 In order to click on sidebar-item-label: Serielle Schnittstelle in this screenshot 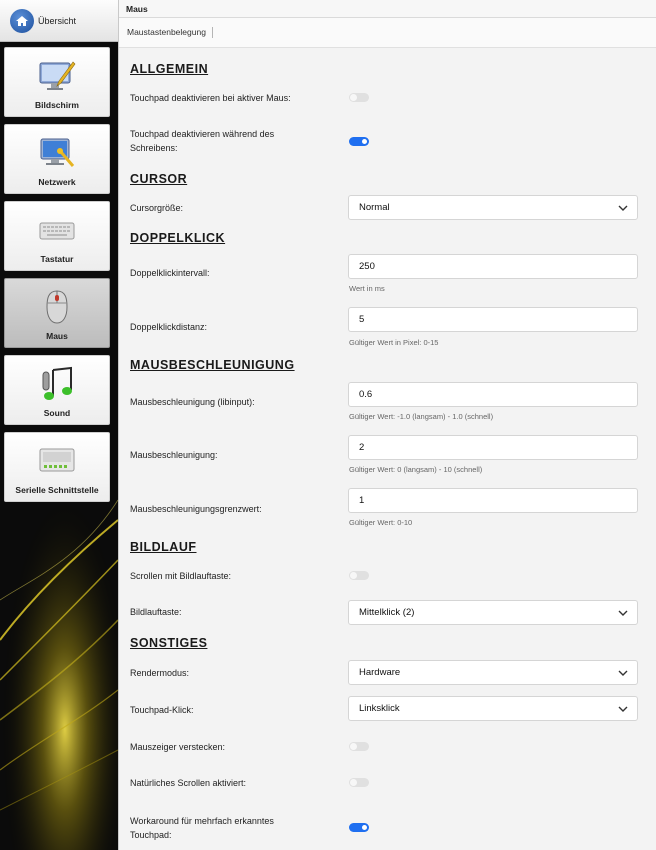, I will do `click(57, 490)`.